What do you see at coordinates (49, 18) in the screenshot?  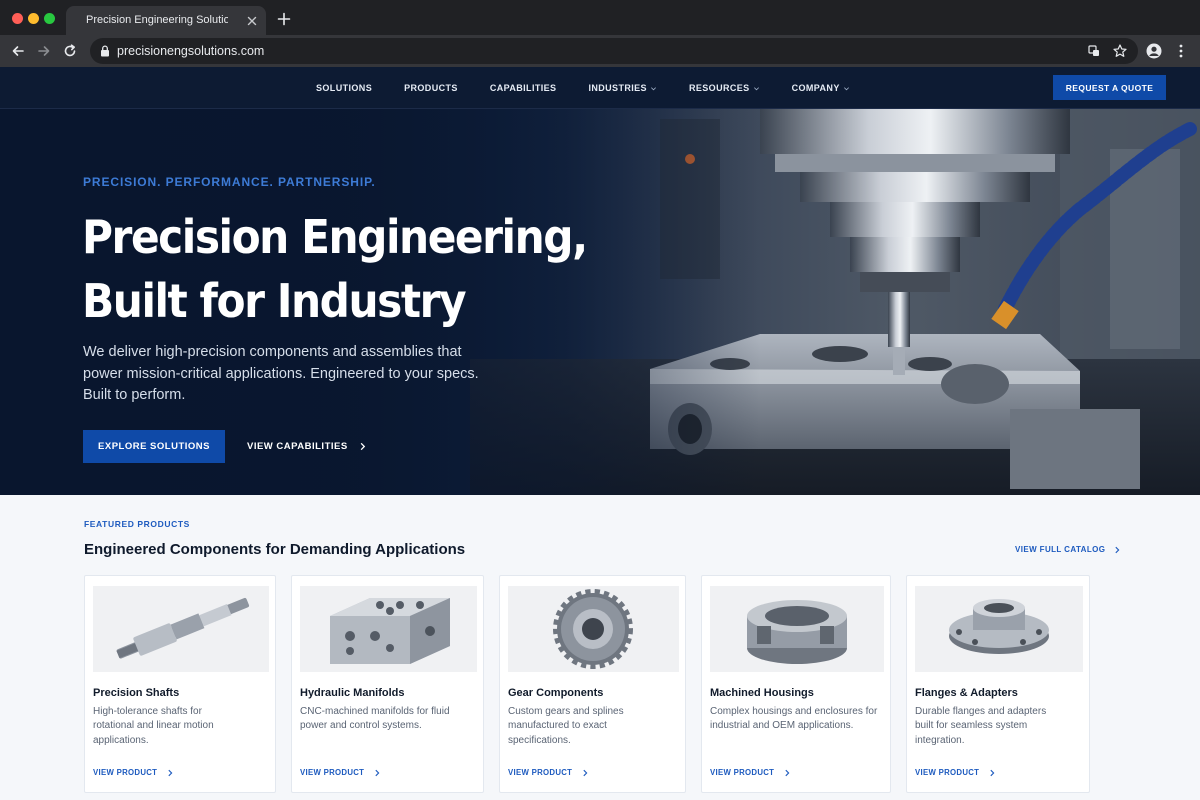 I see `window-maximize-button` at bounding box center [49, 18].